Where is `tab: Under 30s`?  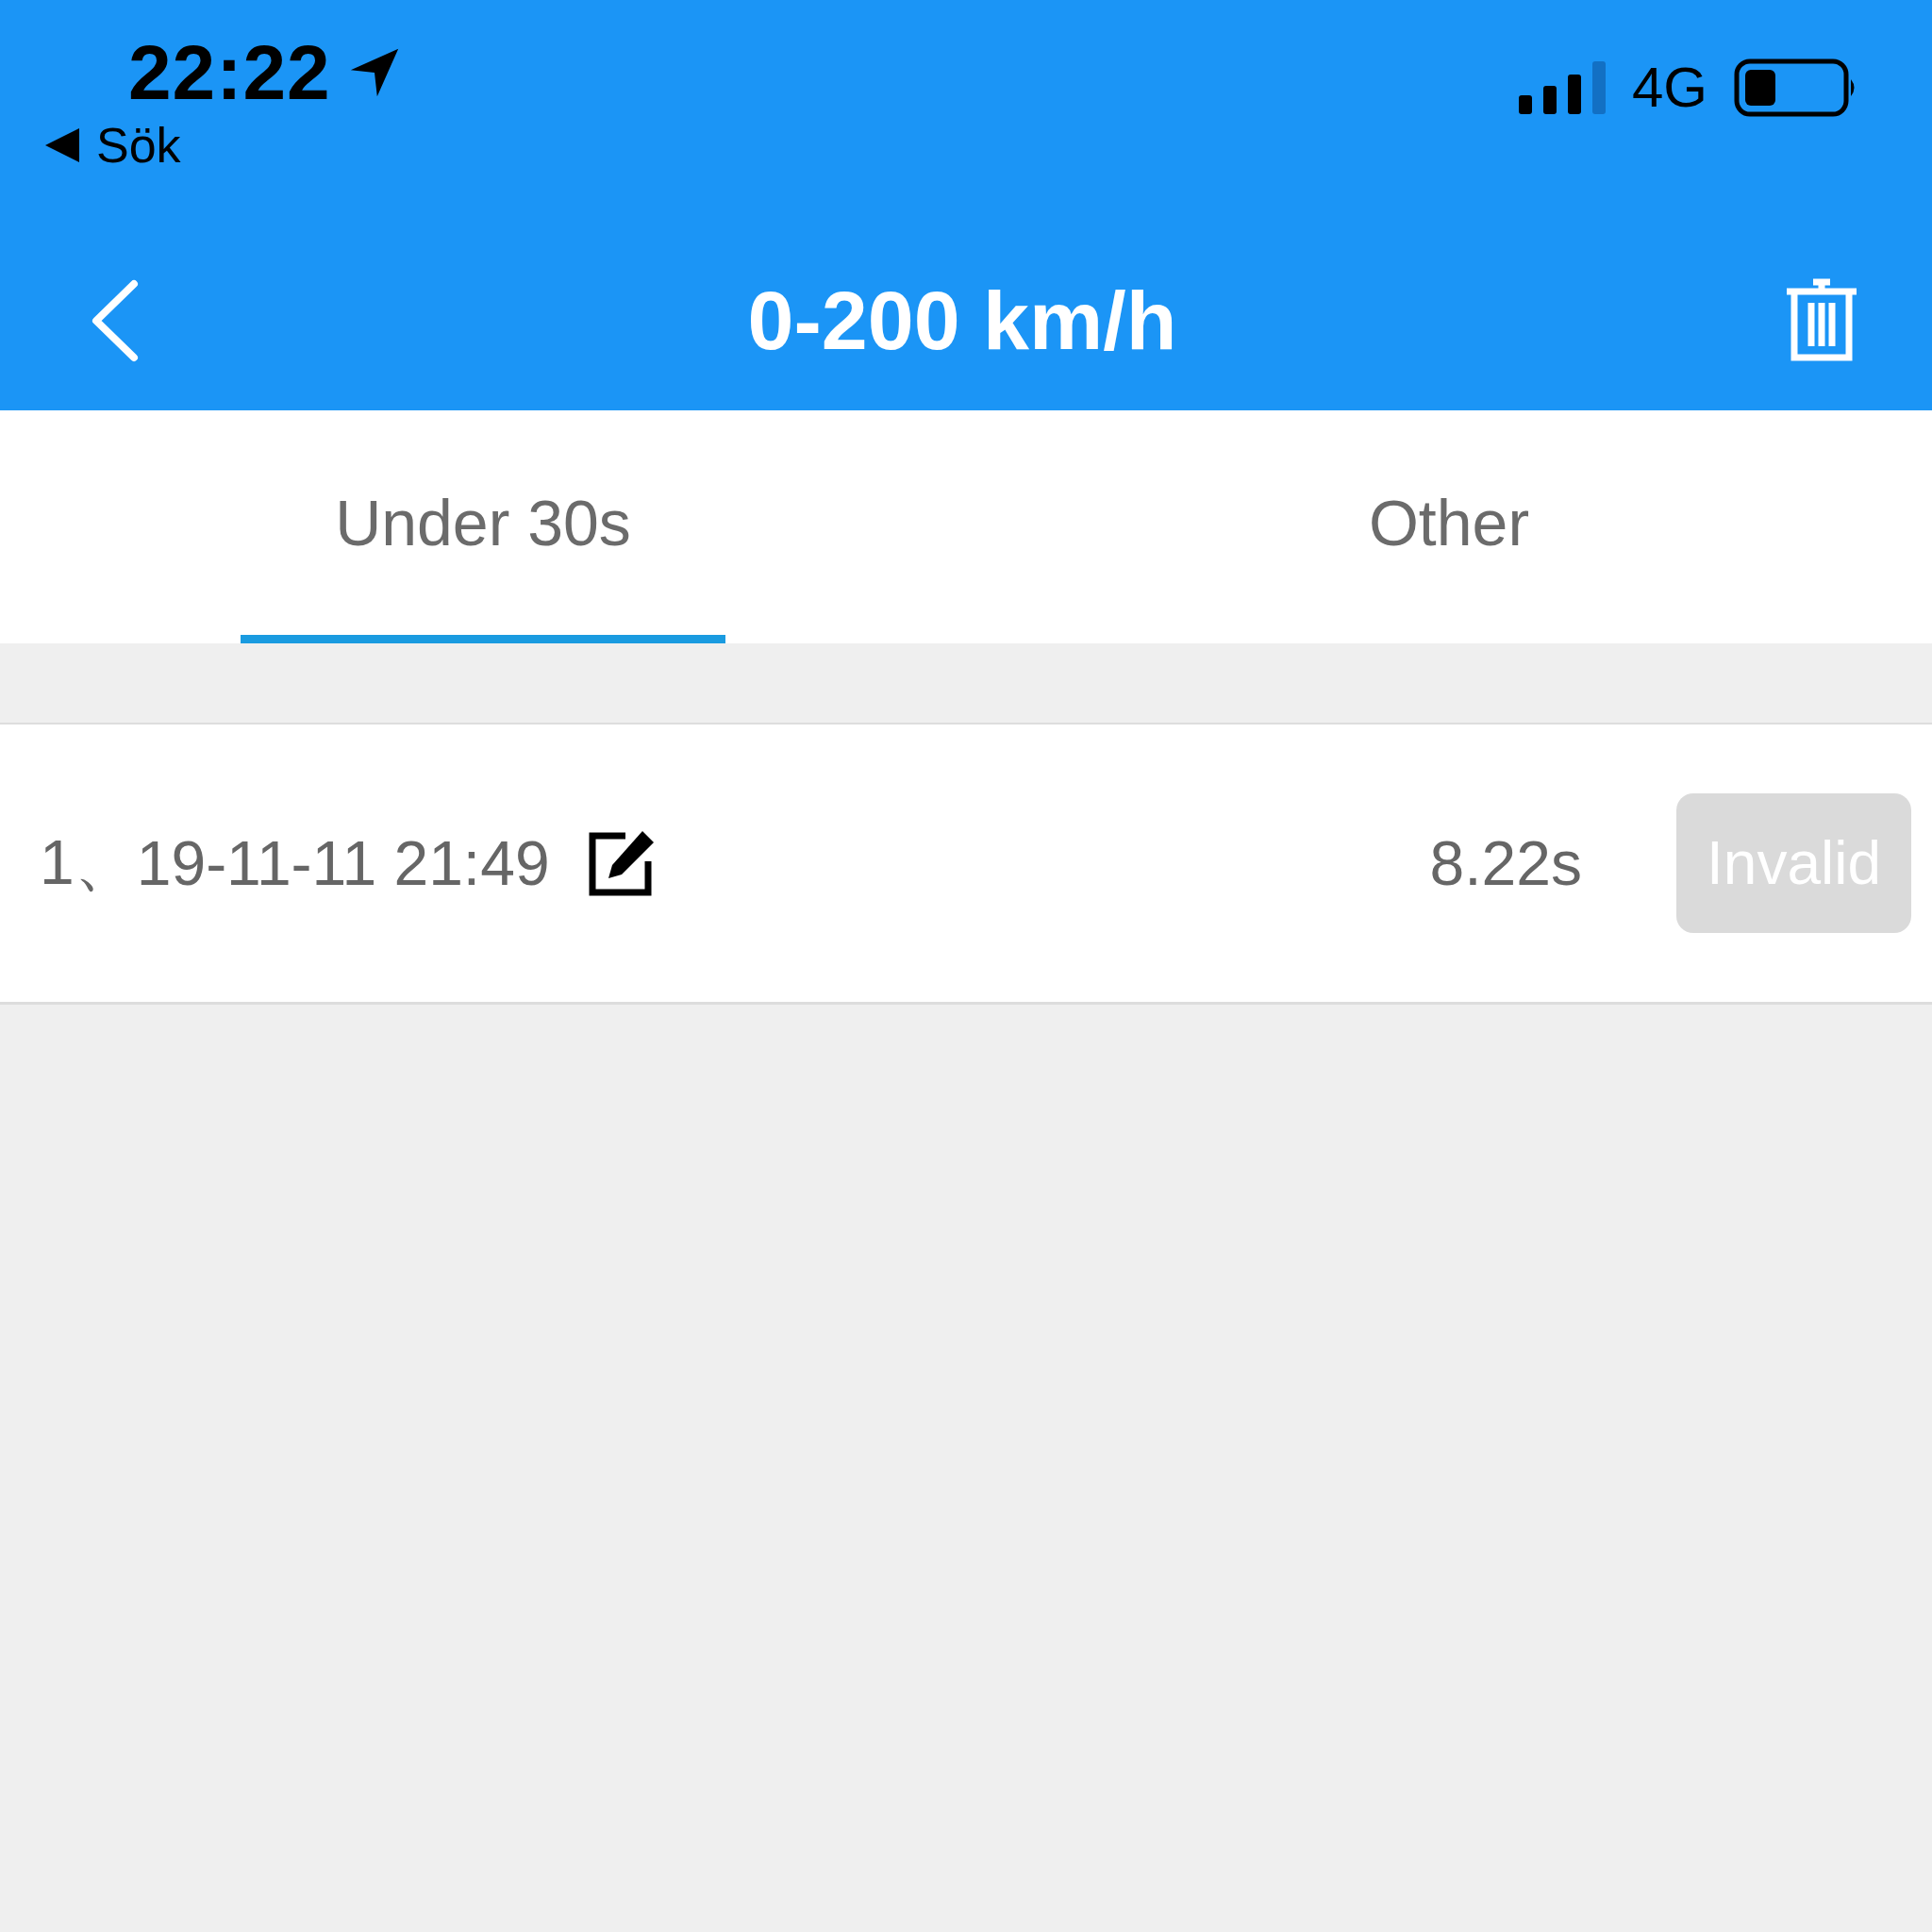
tab: Under 30s is located at coordinates (483, 526).